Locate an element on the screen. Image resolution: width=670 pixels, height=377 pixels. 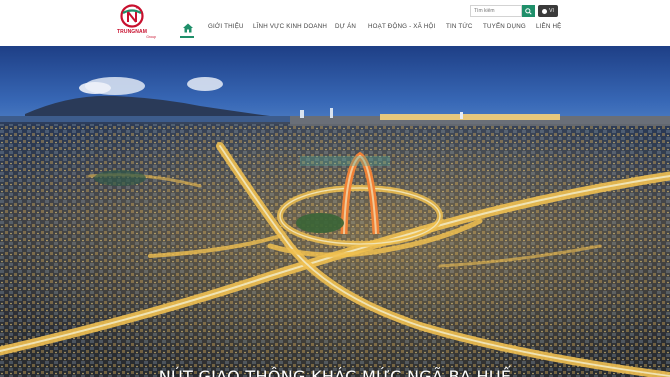
home-active-indicator is located at coordinates (187, 37).